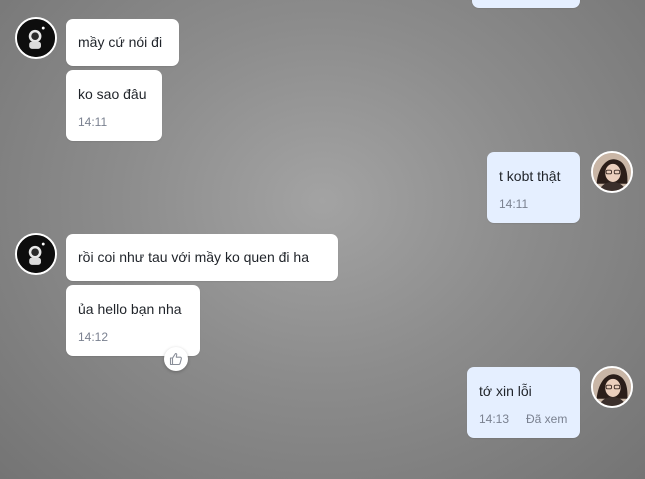 This screenshot has width=645, height=479. I want to click on message-text: tớ xin lỗi, so click(505, 391).